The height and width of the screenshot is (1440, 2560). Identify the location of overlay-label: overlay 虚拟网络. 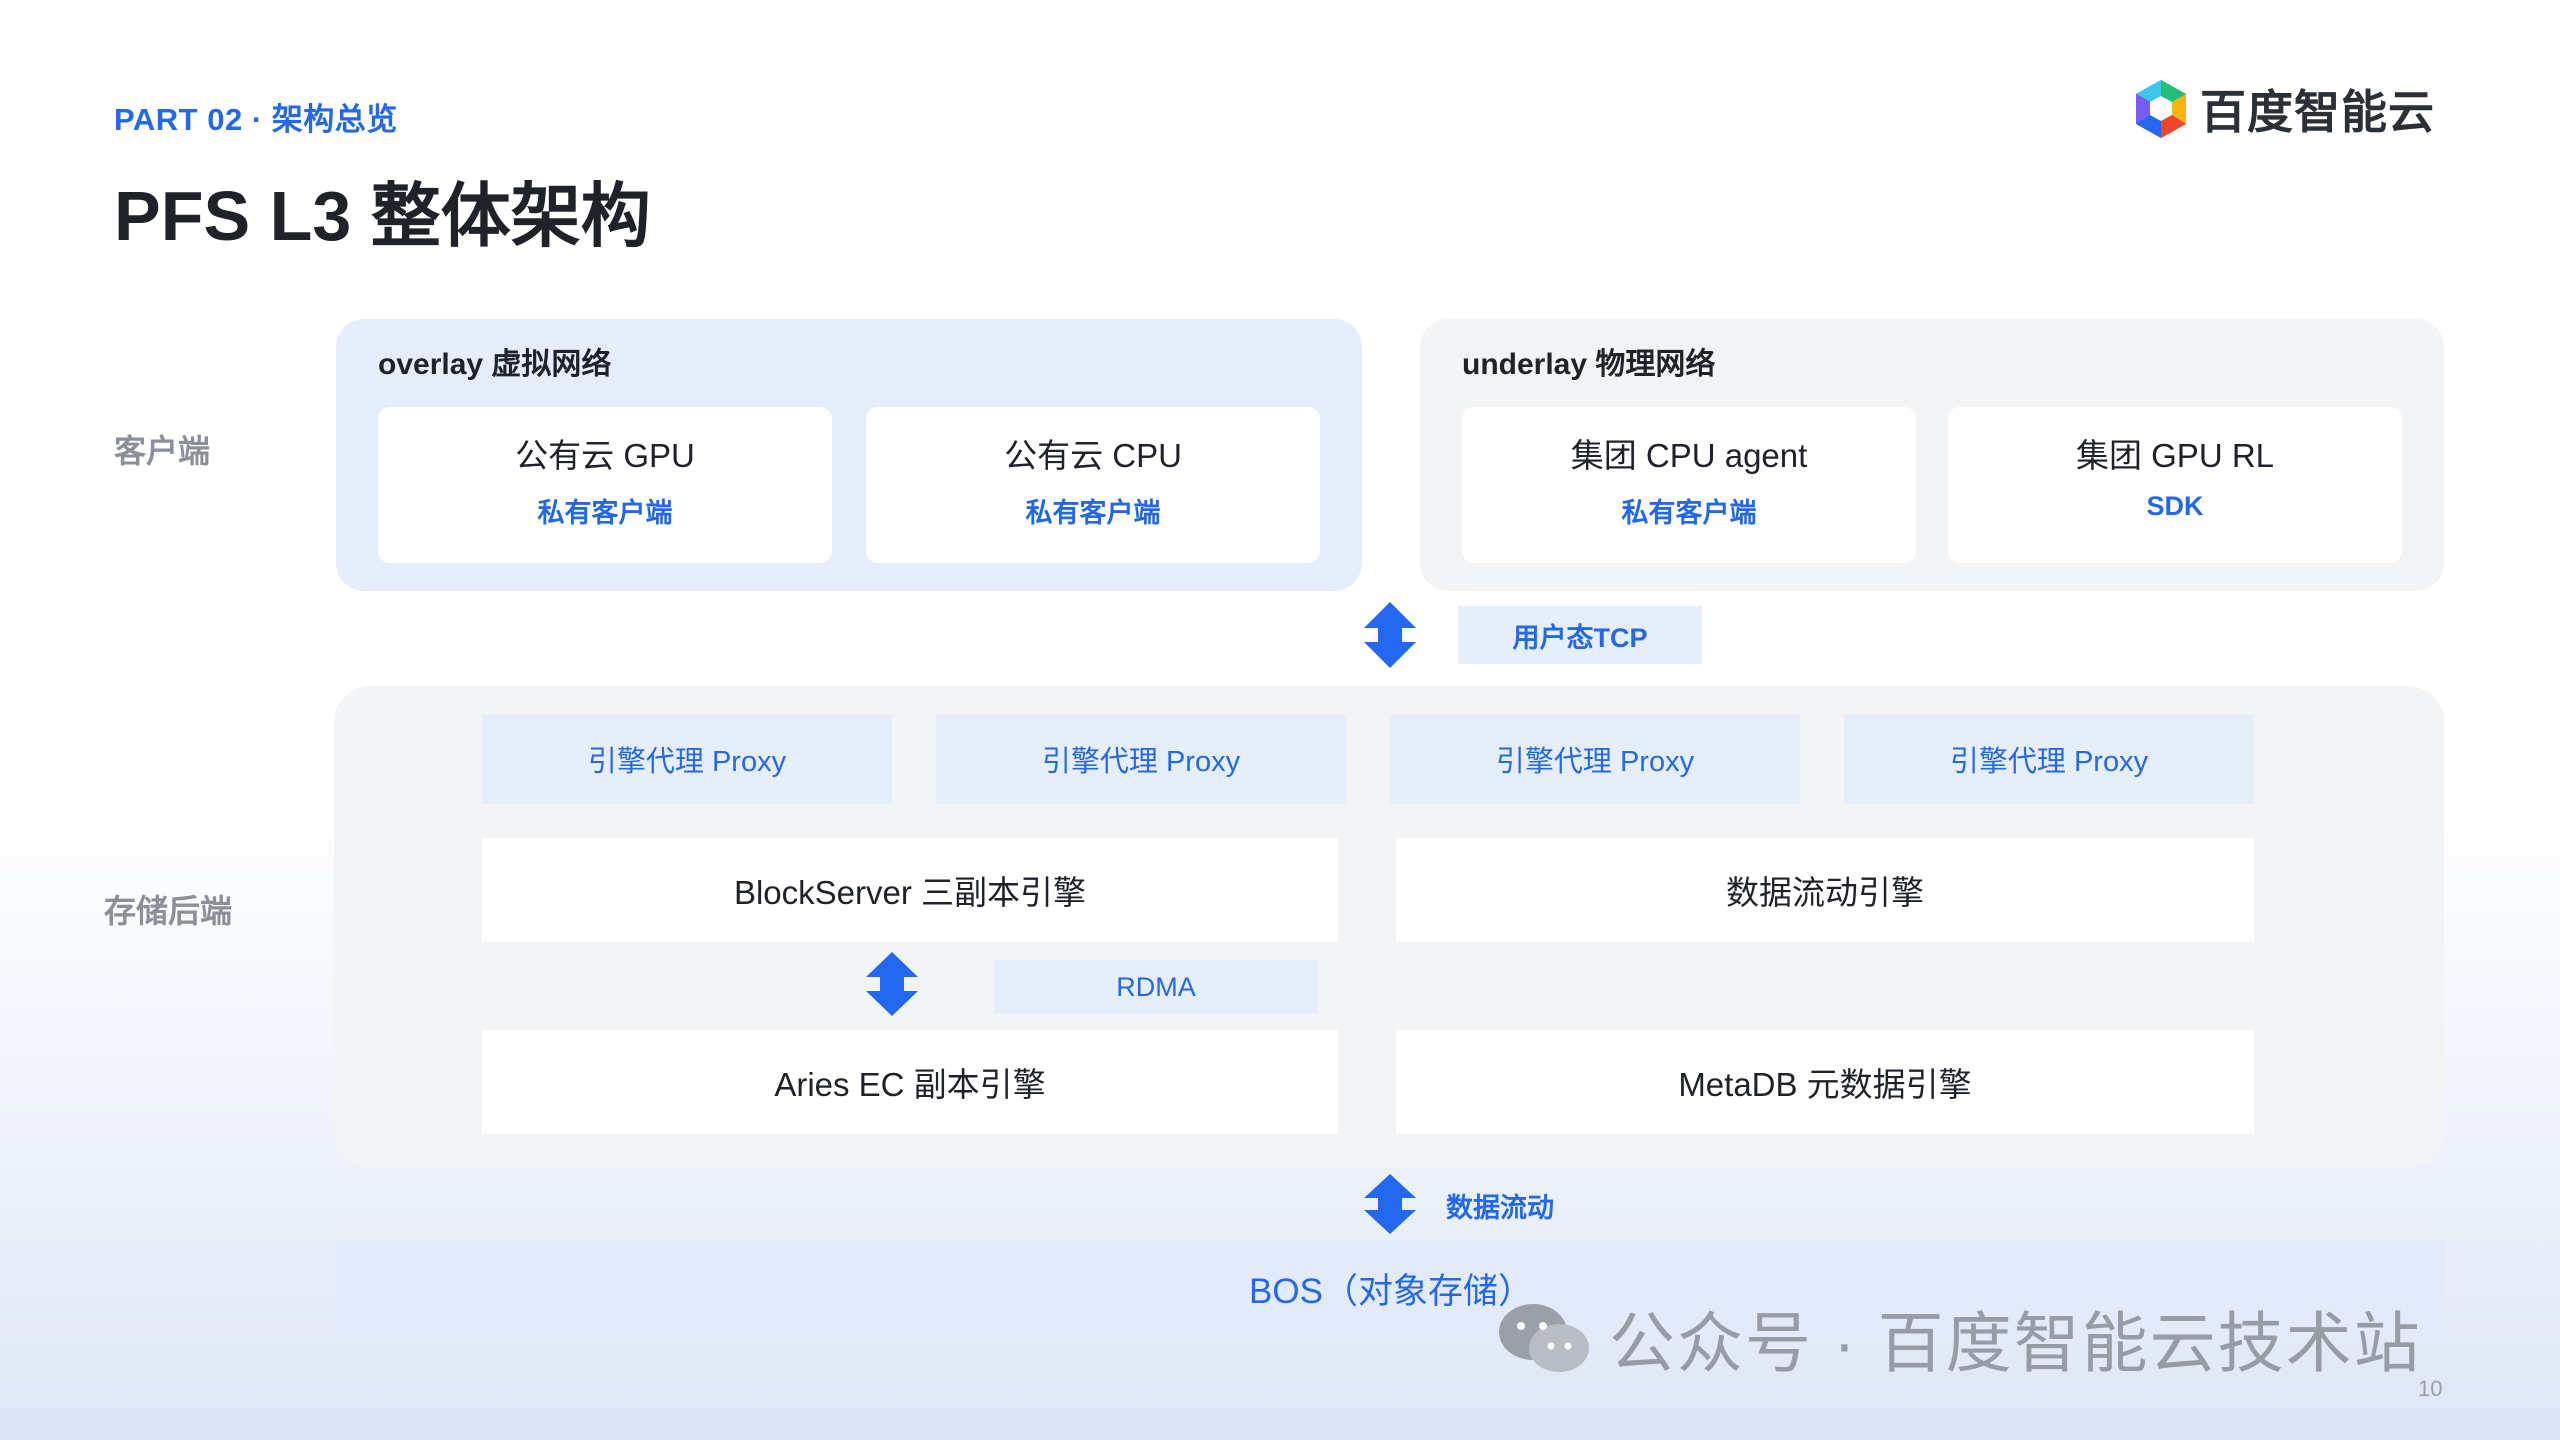
(495, 364).